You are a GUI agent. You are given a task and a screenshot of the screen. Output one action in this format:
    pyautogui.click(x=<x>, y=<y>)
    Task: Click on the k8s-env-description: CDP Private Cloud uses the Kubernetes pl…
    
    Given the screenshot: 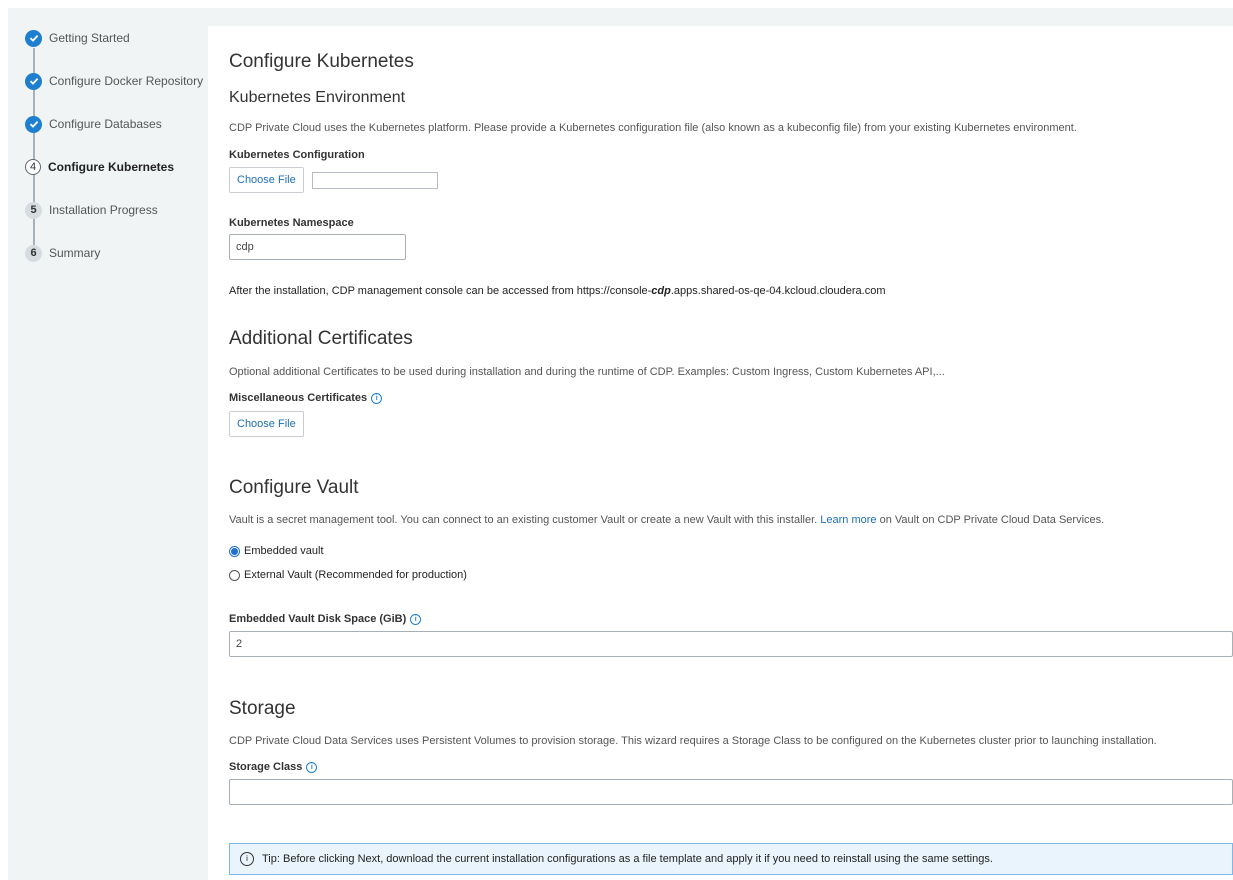 What is the action you would take?
    pyautogui.click(x=653, y=128)
    